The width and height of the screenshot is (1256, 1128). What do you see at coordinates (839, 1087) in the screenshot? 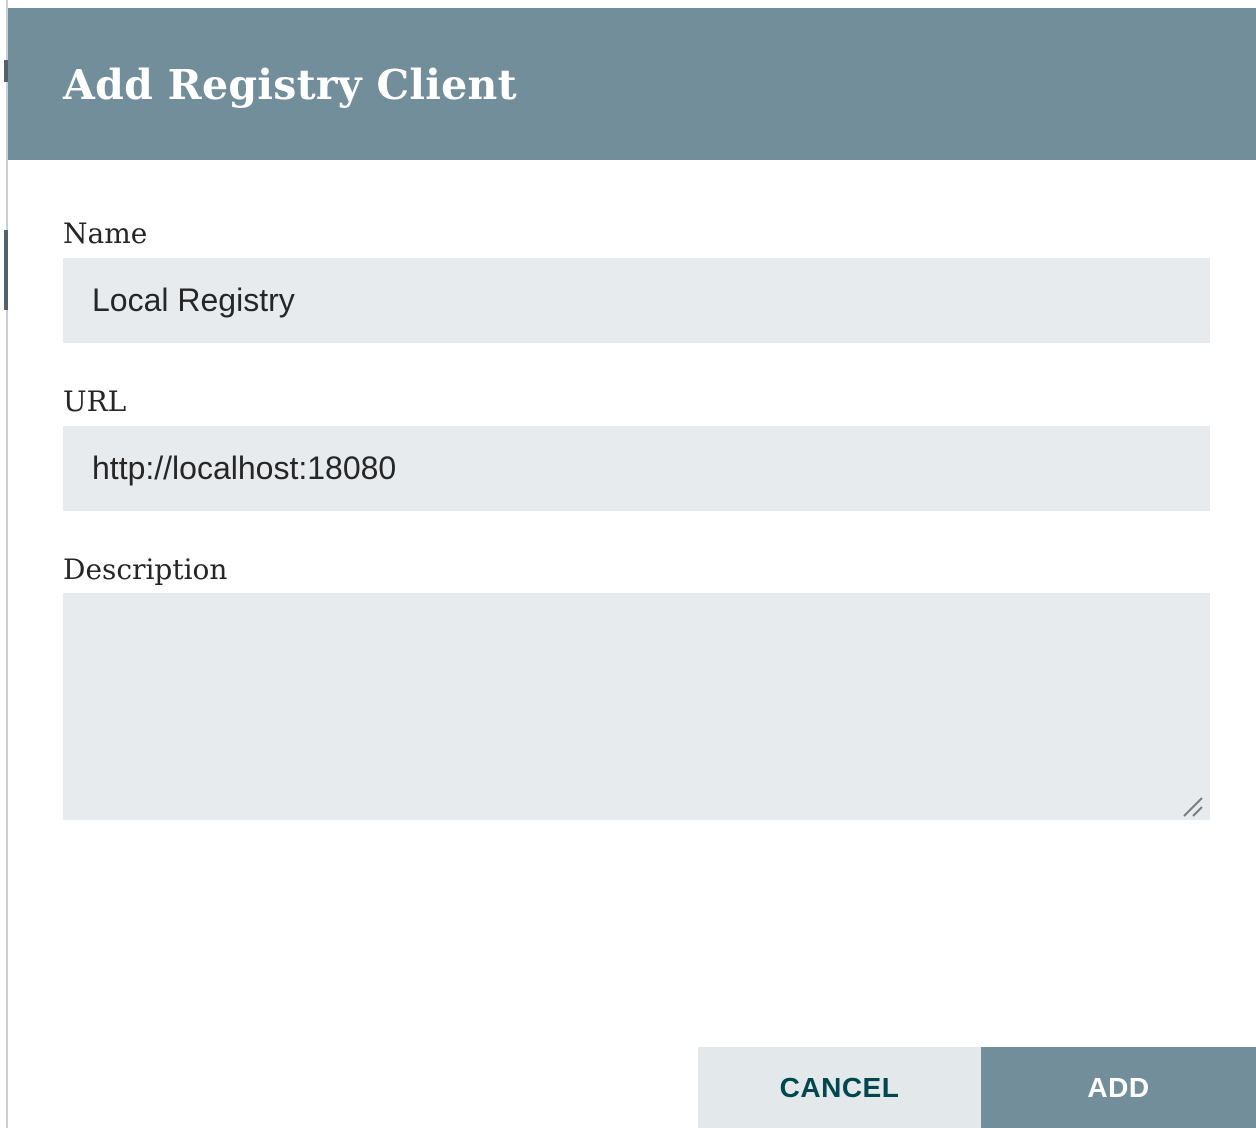
I see `cancel-button: CANCEL` at bounding box center [839, 1087].